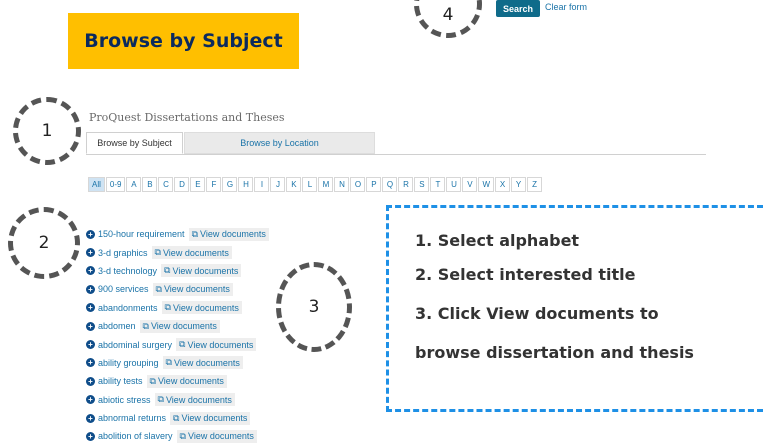 The width and height of the screenshot is (763, 446). Describe the element at coordinates (422, 184) in the screenshot. I see `alpha-s: S` at that location.